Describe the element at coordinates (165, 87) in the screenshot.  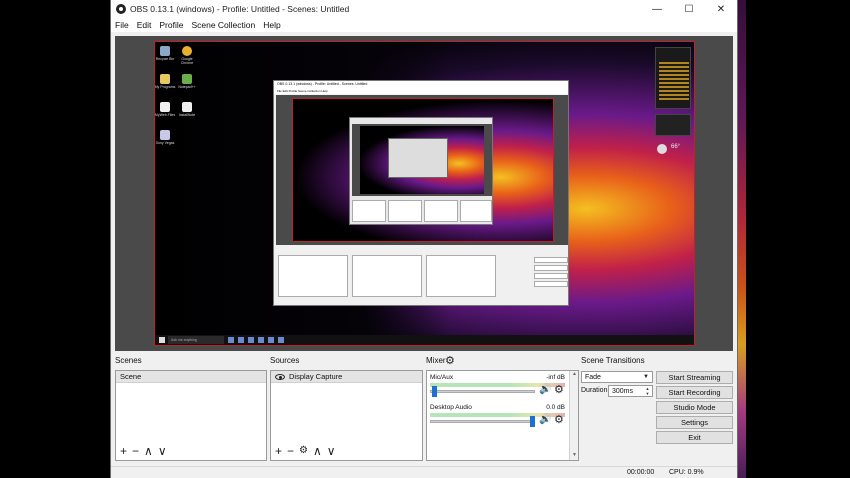
I see `desktop-icon-label: My Programs` at that location.